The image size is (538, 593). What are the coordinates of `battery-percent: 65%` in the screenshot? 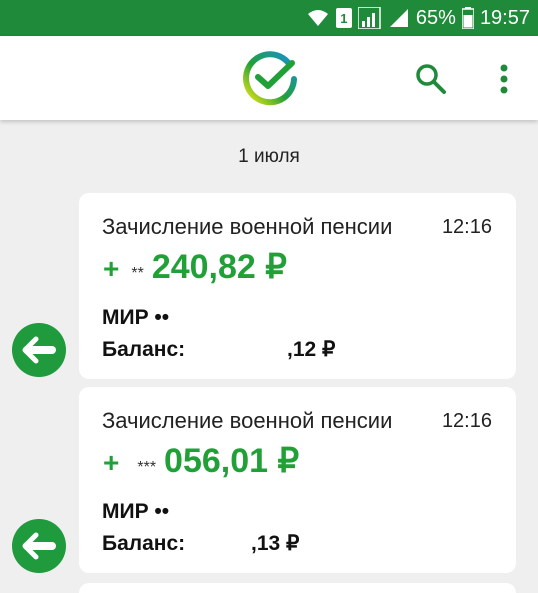 It's located at (435, 17).